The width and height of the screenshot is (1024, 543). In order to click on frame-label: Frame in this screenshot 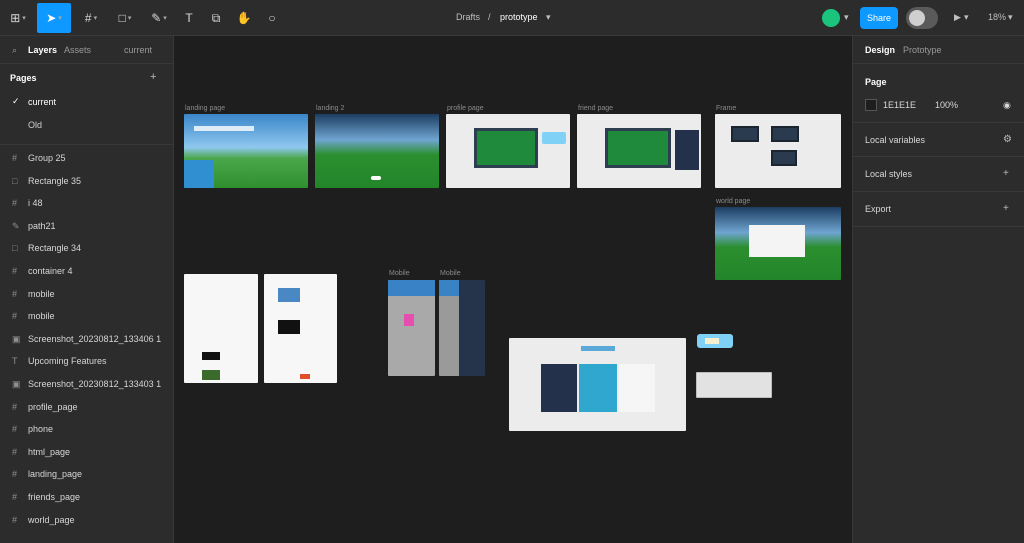, I will do `click(726, 108)`.